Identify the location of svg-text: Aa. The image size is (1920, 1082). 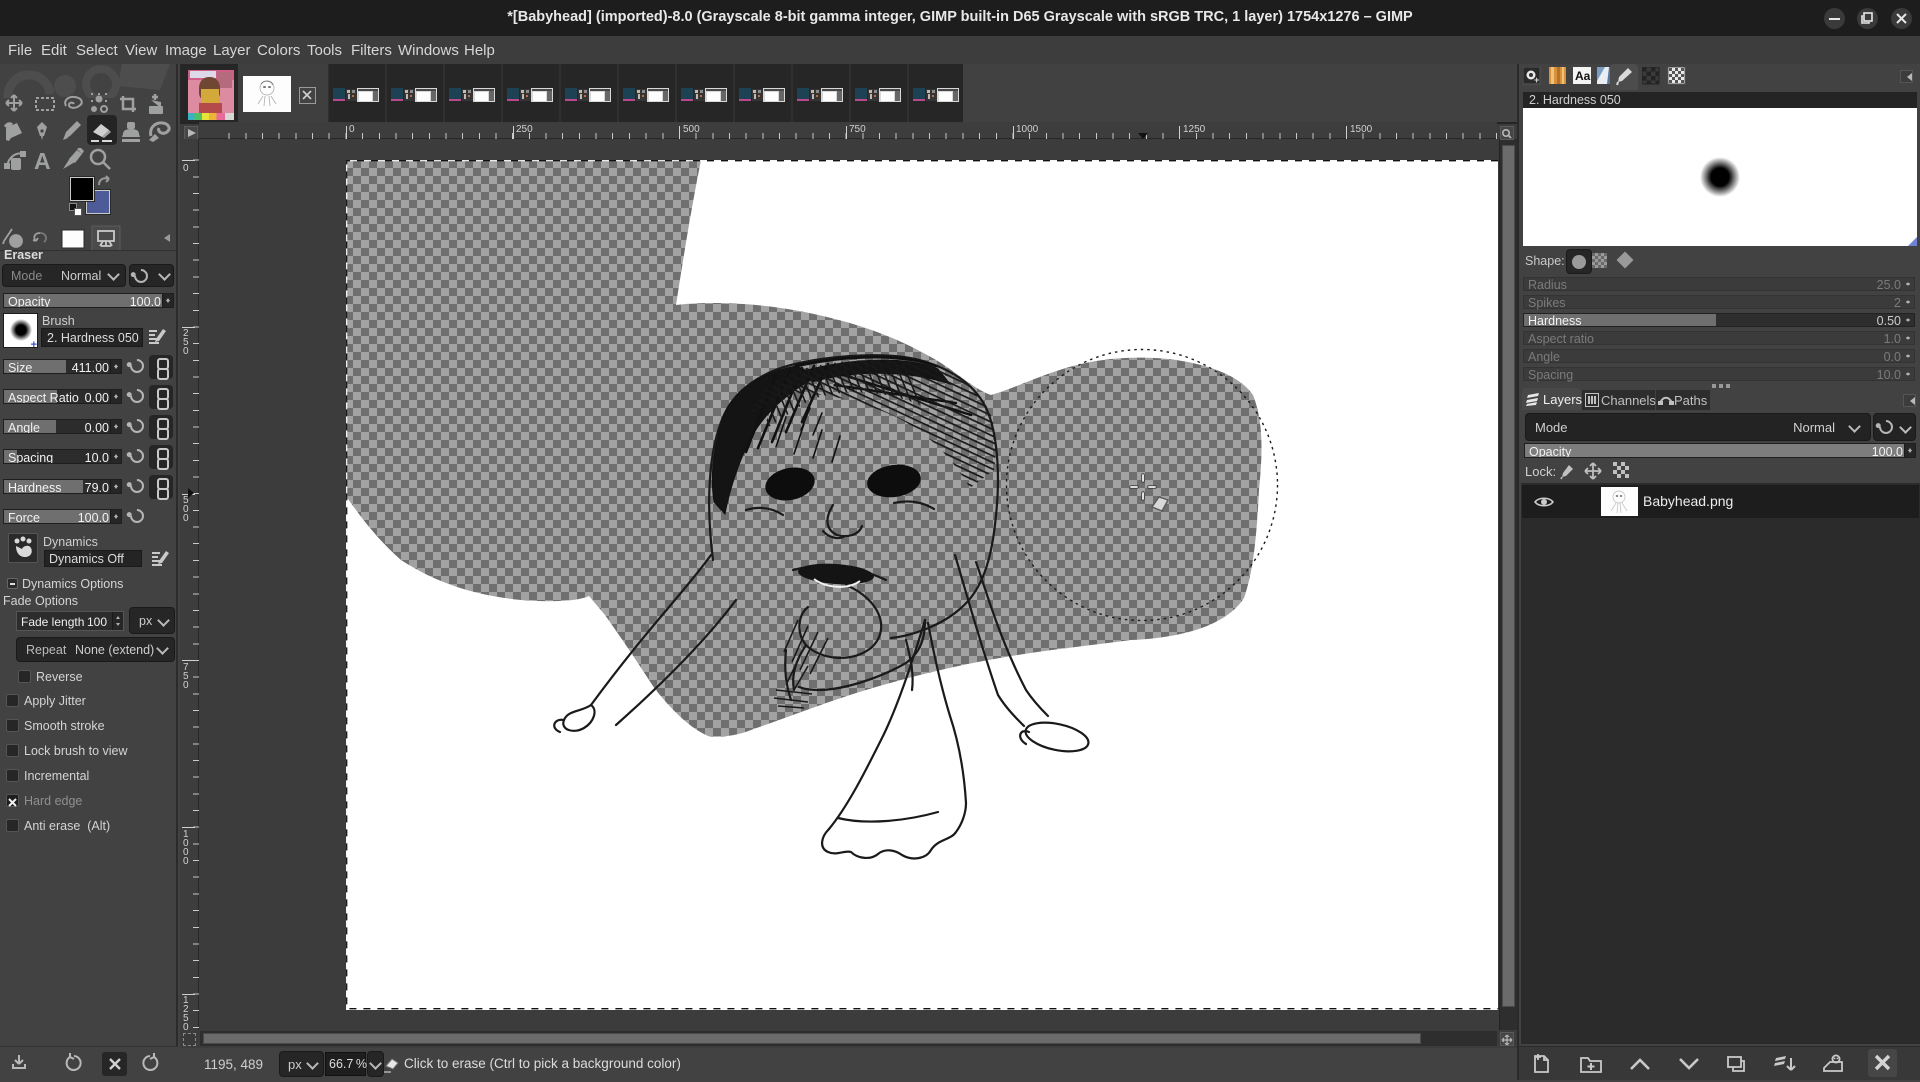
(1583, 76).